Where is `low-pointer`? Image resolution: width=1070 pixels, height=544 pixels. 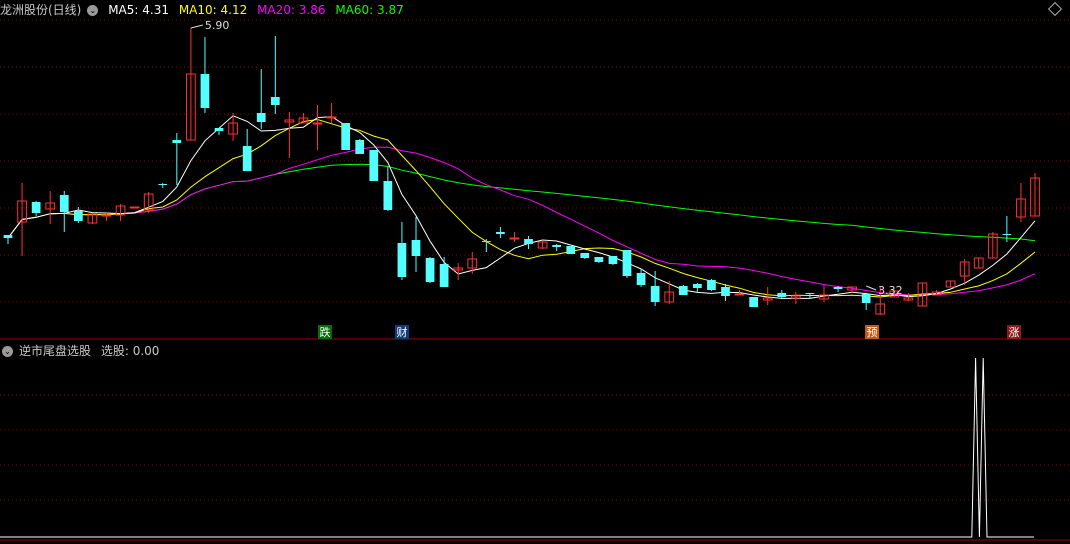
low-pointer is located at coordinates (871, 288).